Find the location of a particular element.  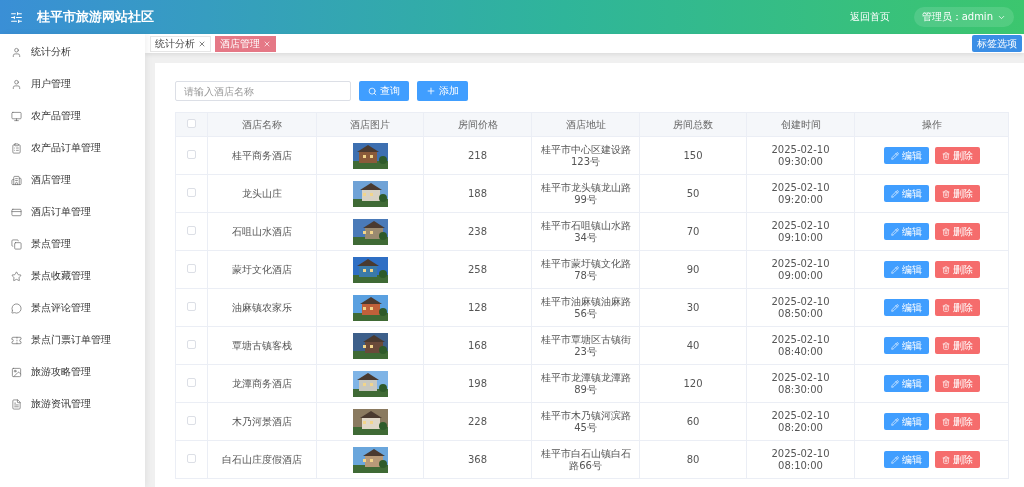

hotel-name: 木乃河景酒店 is located at coordinates (262, 421).